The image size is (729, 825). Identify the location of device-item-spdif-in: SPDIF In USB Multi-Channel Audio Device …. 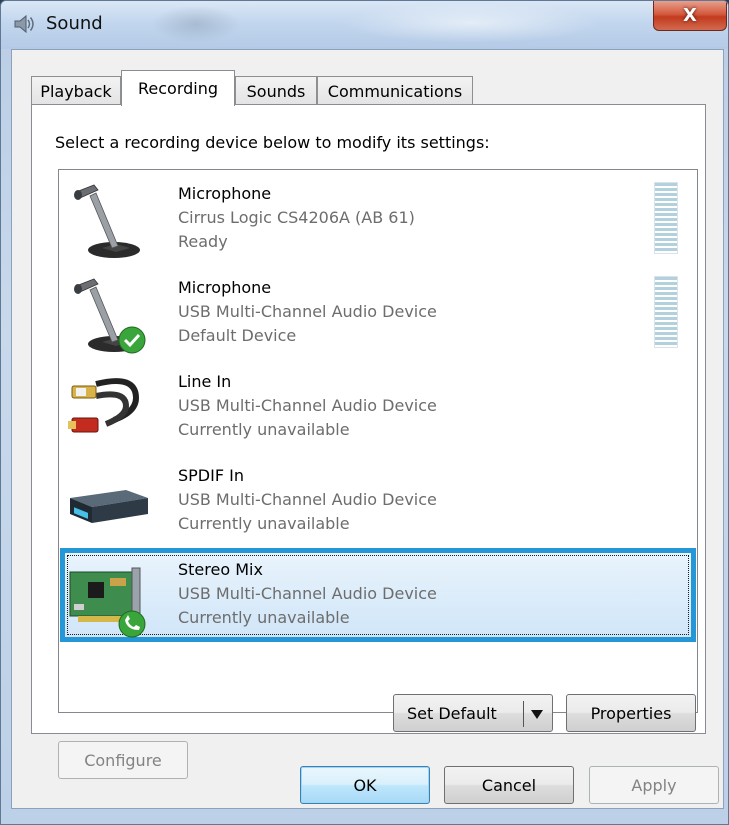
(378, 501).